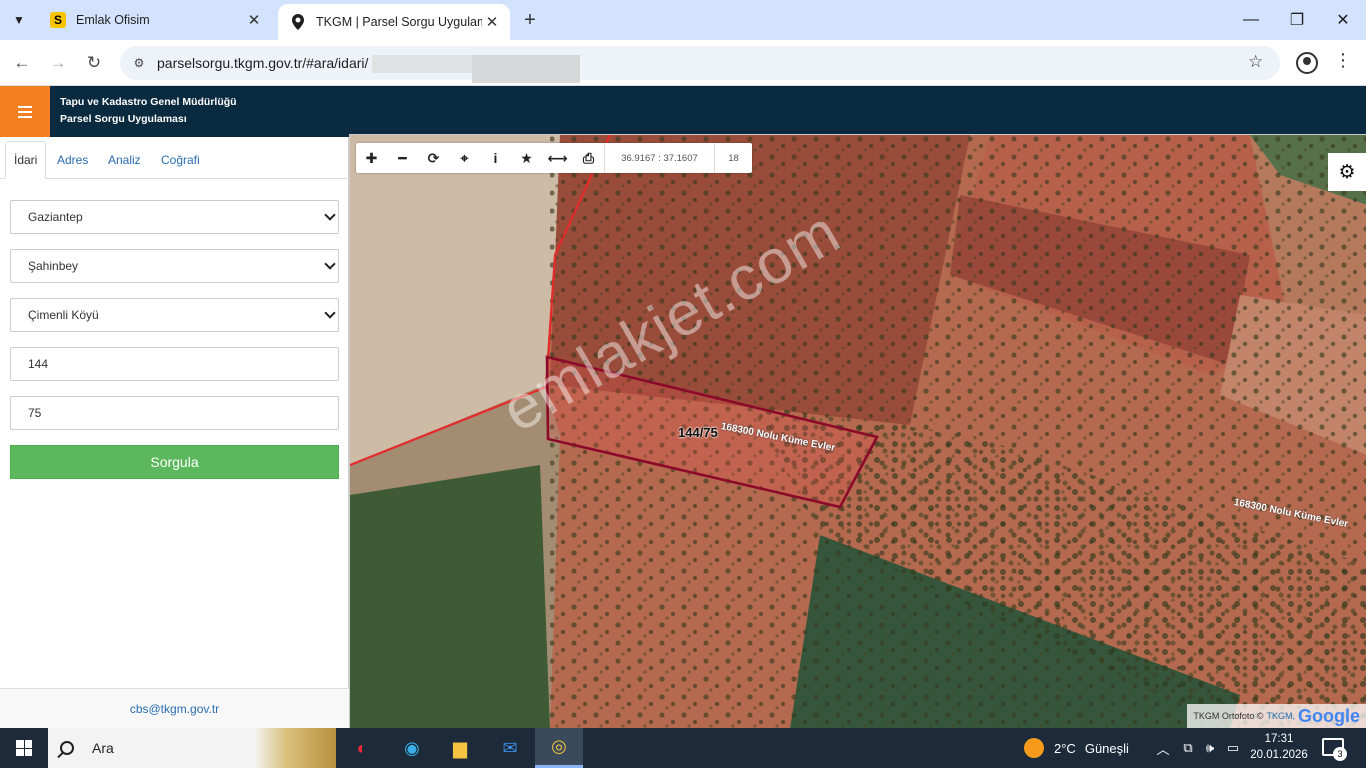 The image size is (1366, 768). I want to click on parsel-input-box, so click(174, 413).